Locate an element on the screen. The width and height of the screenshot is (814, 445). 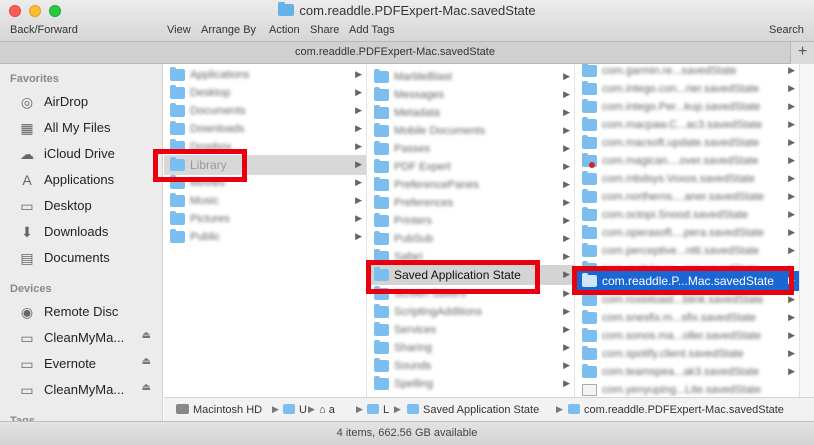
new-tab-button: + is located at coordinates (802, 53).